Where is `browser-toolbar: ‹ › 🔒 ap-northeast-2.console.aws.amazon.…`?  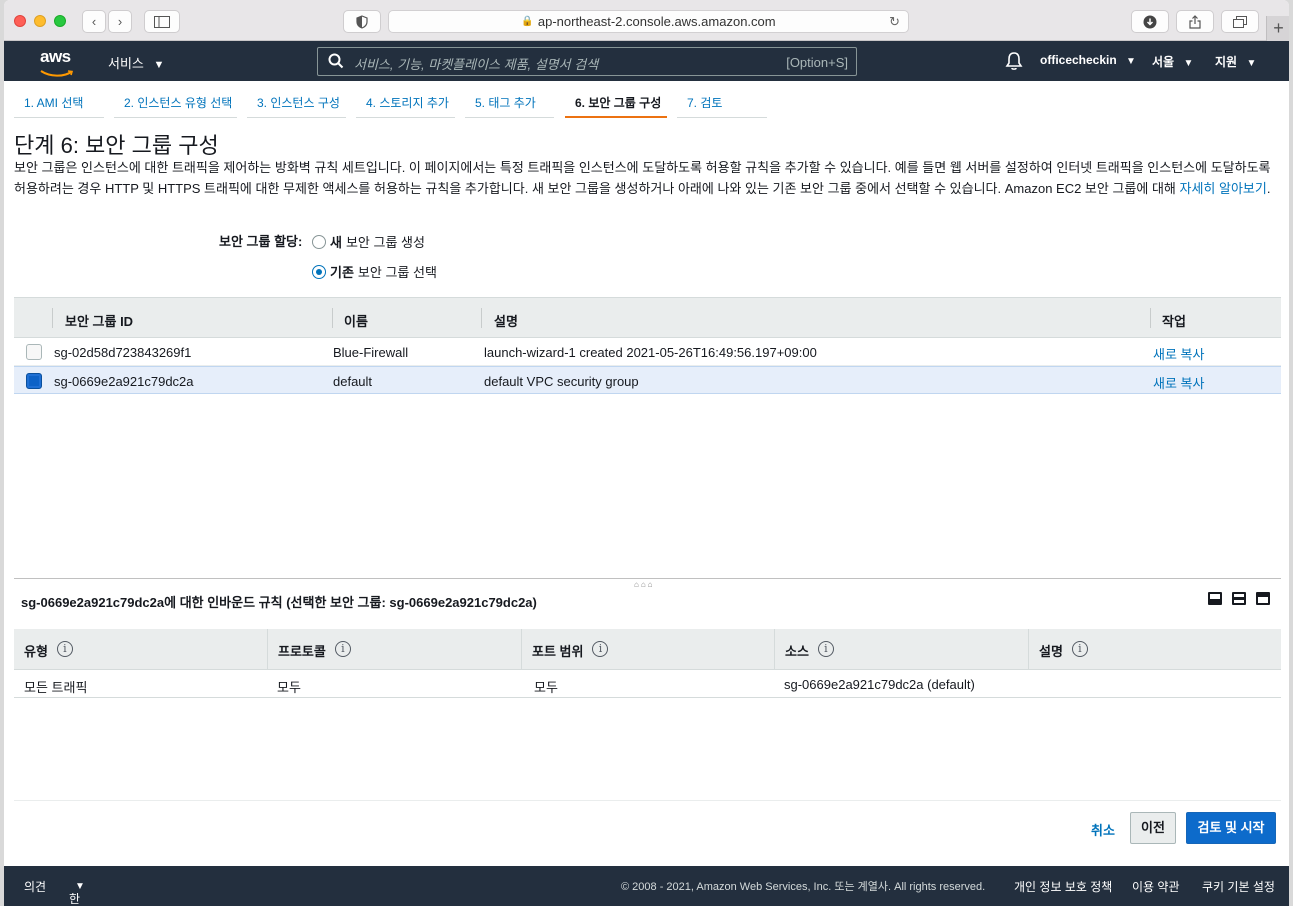 browser-toolbar: ‹ › 🔒 ap-northeast-2.console.aws.amazon.… is located at coordinates (646, 20).